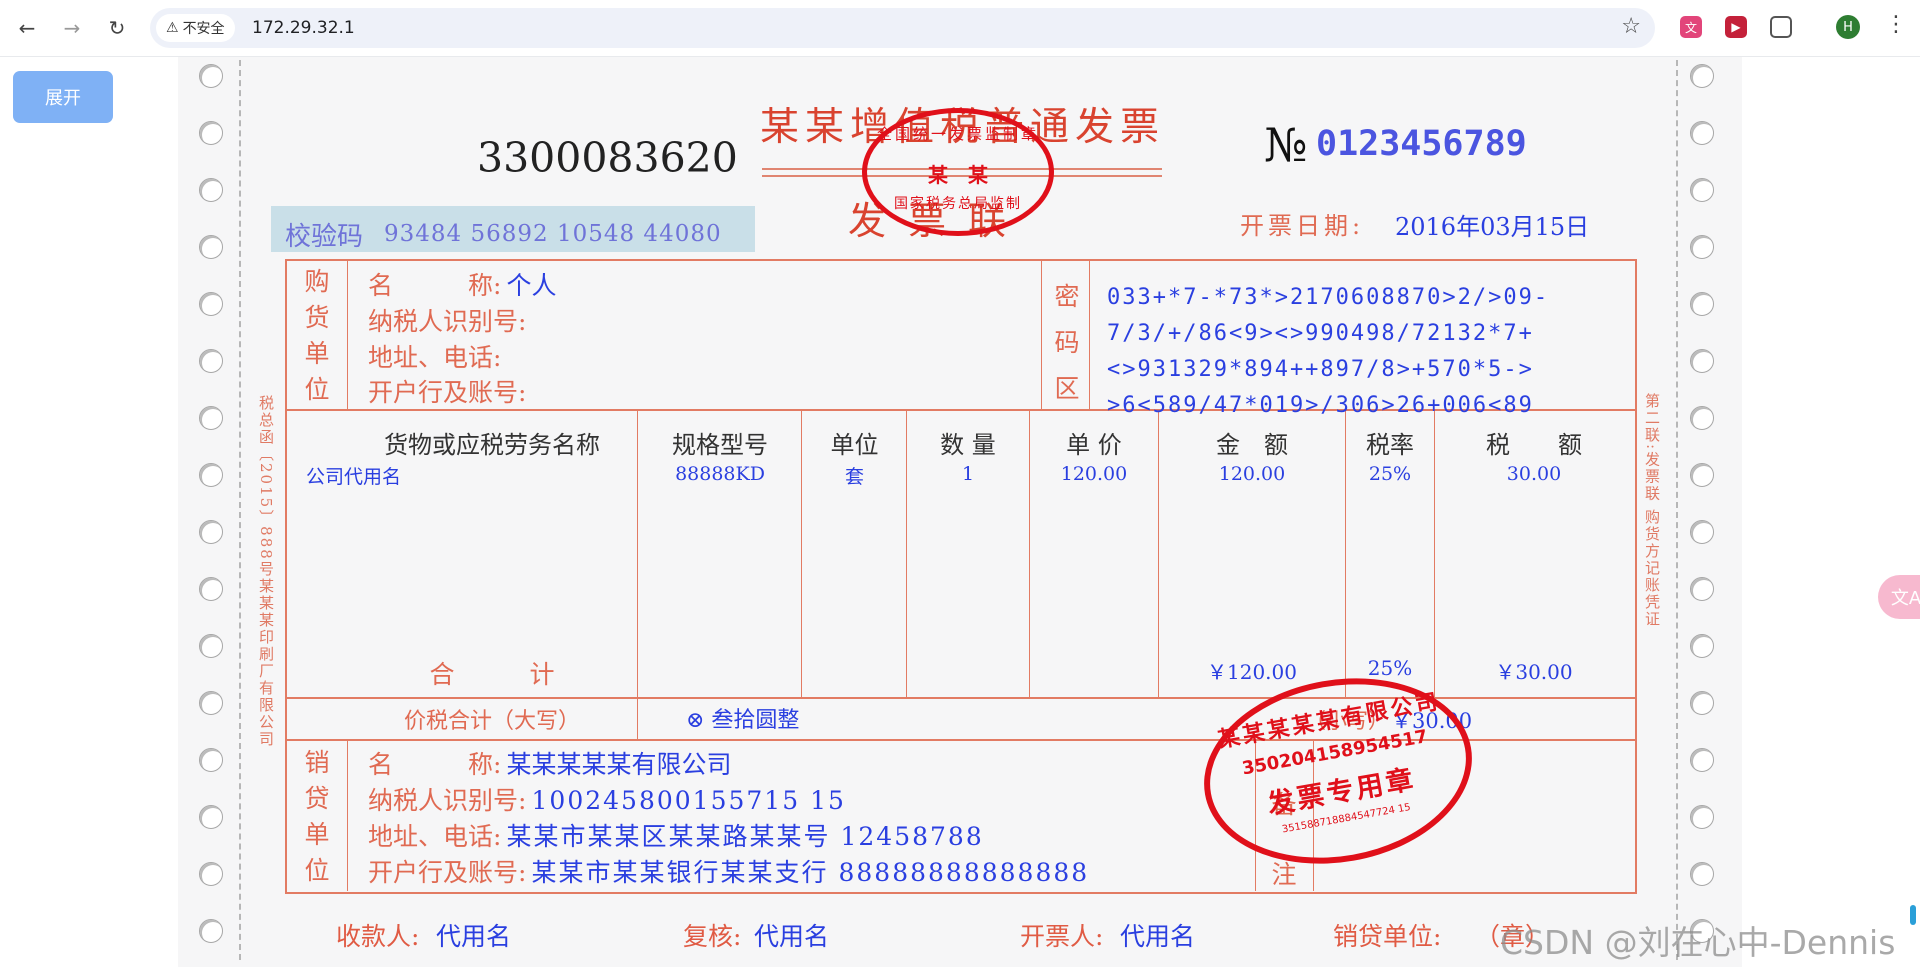  Describe the element at coordinates (1691, 27) in the screenshot. I see `translate-extension-icon: 文` at that location.